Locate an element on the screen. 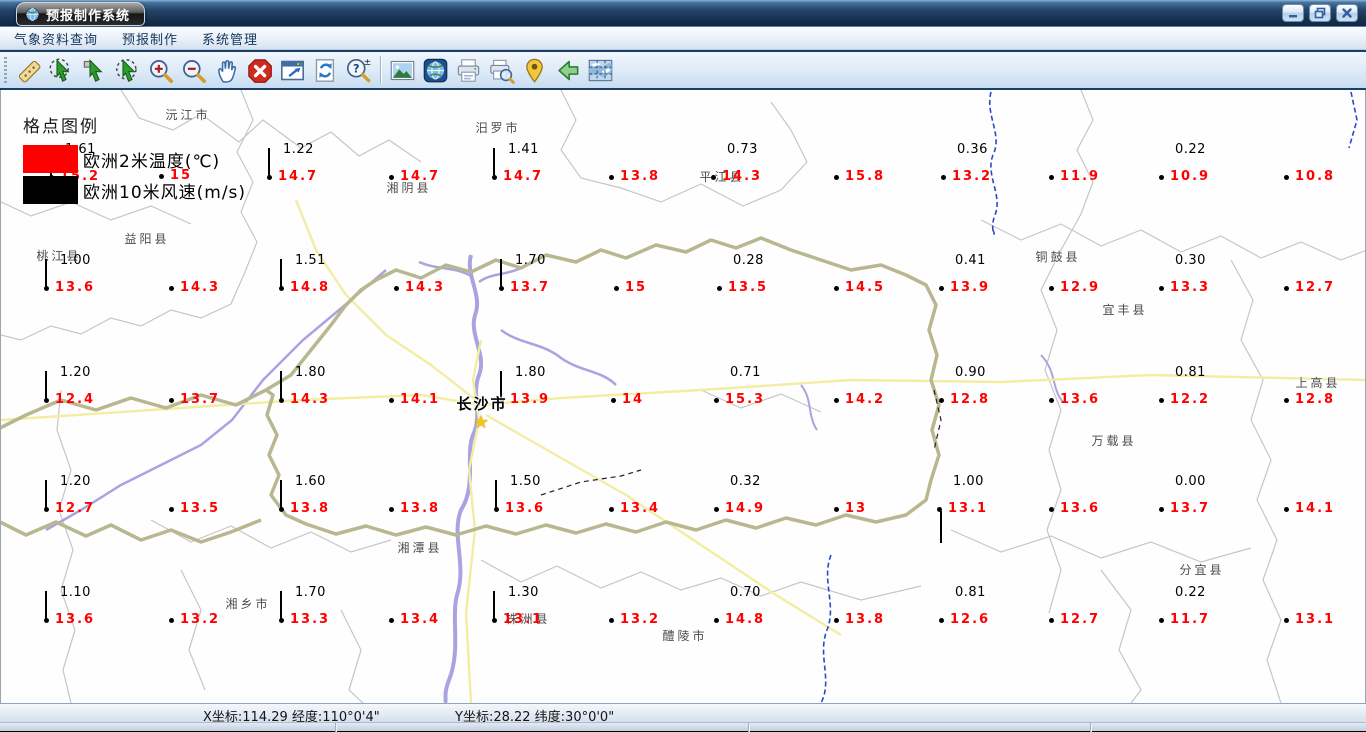 Image resolution: width=1366 pixels, height=732 pixels. temperature-value: 14 is located at coordinates (633, 399).